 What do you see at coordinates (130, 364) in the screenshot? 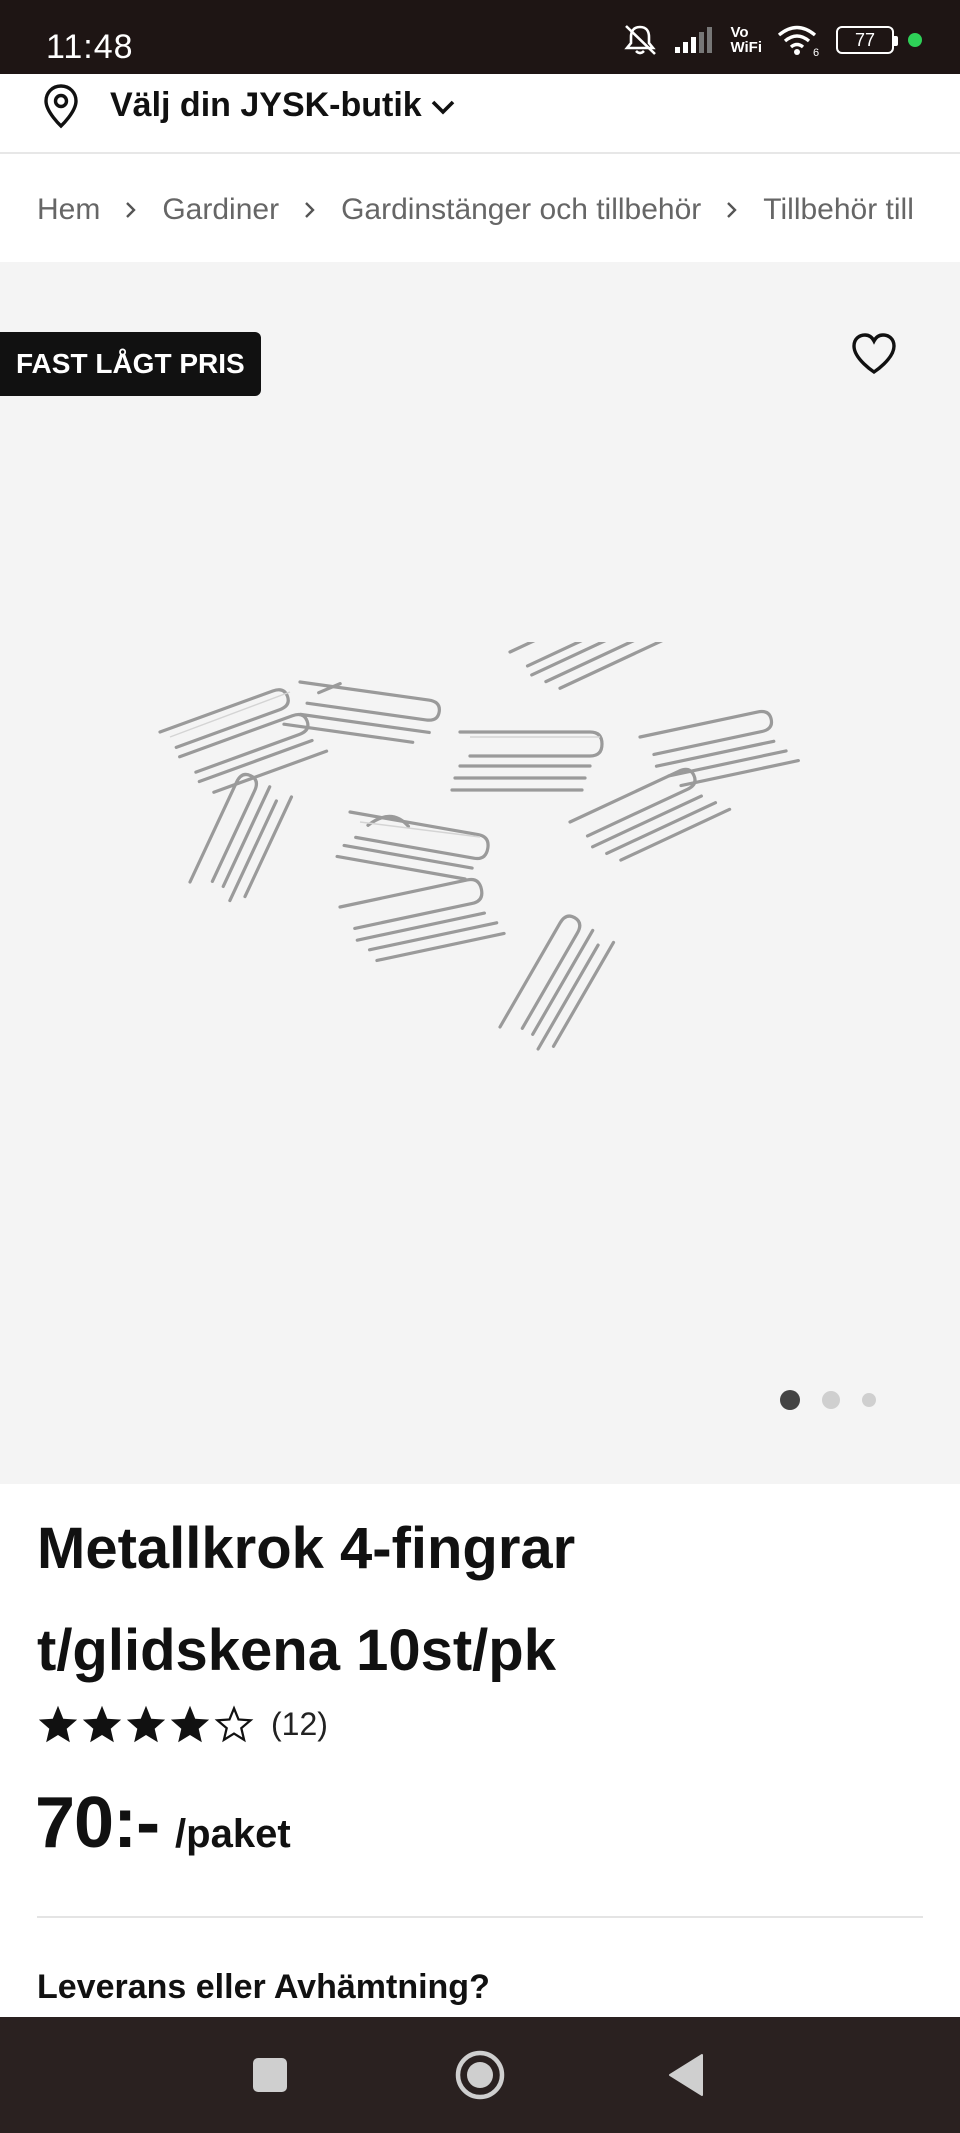
I see `price-badge: FAST LÅGT PRIS` at bounding box center [130, 364].